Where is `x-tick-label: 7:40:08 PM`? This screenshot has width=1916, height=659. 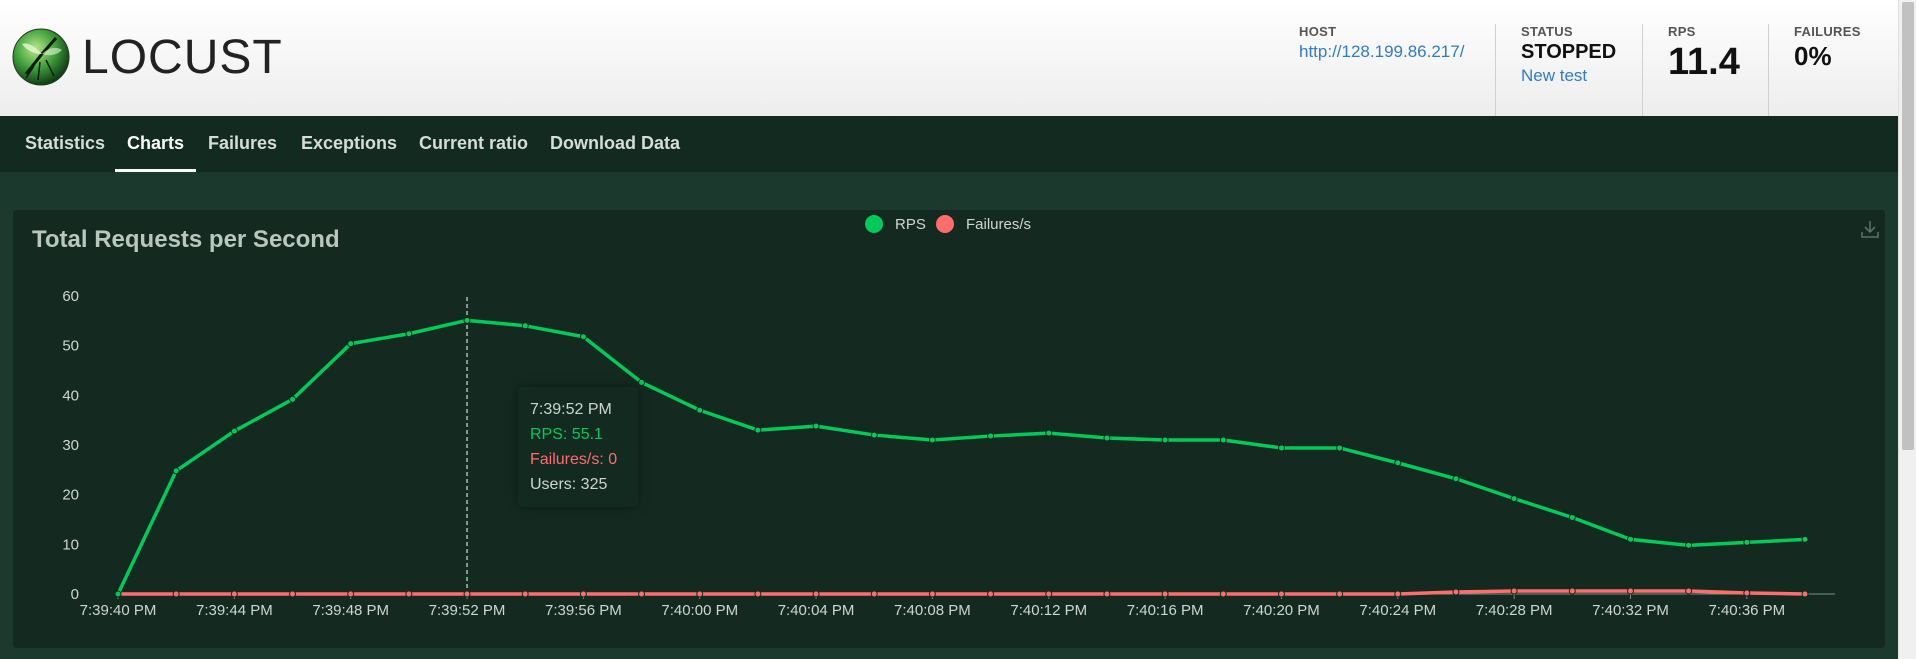 x-tick-label: 7:40:08 PM is located at coordinates (932, 610).